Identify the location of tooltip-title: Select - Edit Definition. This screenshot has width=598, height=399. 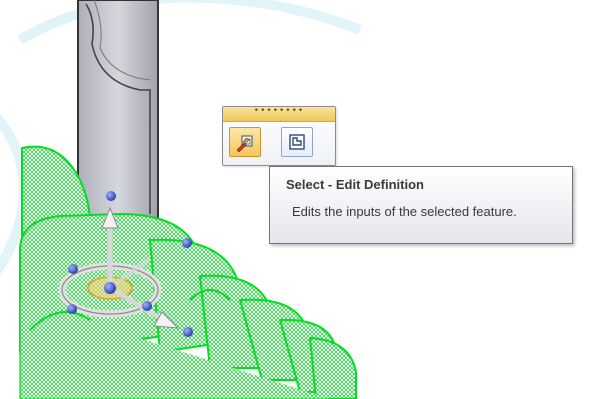
(355, 184).